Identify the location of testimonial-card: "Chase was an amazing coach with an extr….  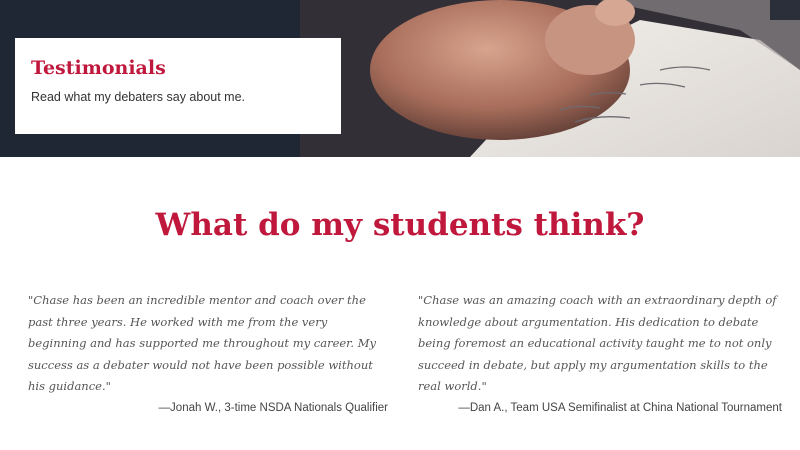
(600, 354).